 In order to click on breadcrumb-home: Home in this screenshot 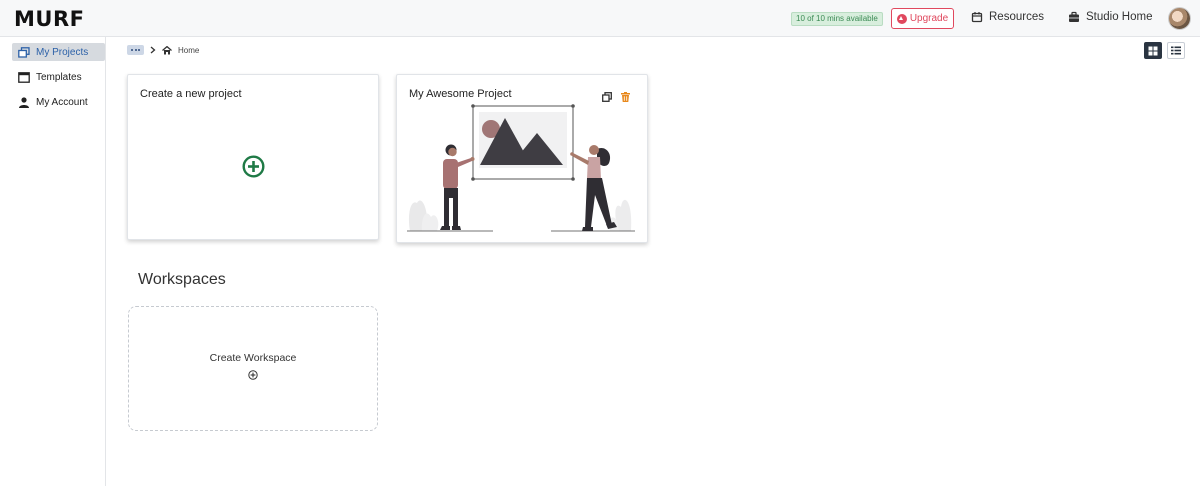, I will do `click(188, 50)`.